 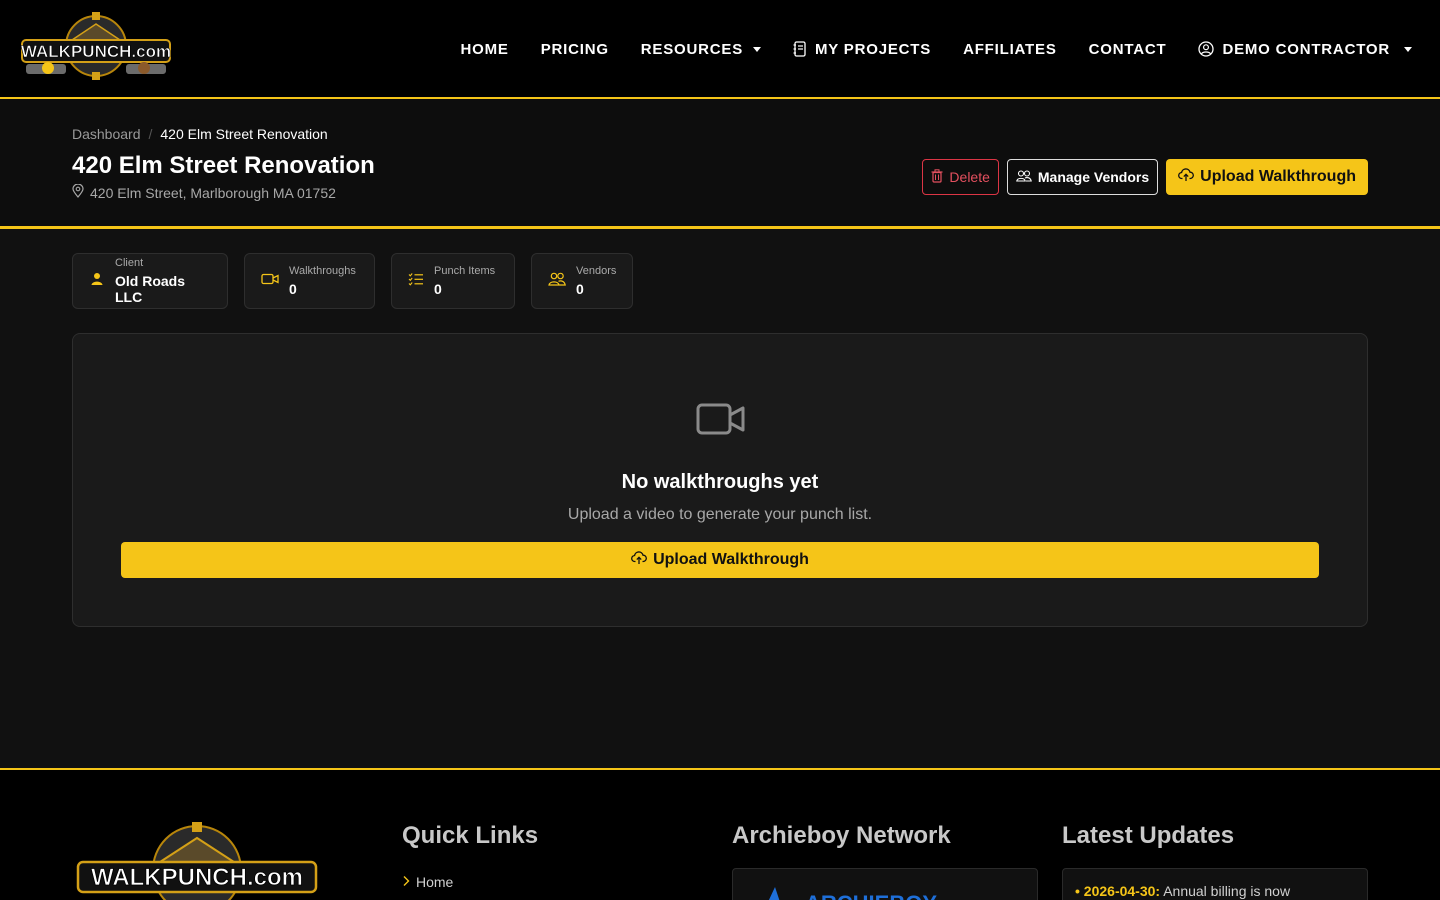 I want to click on delete-button: Delete, so click(x=960, y=177).